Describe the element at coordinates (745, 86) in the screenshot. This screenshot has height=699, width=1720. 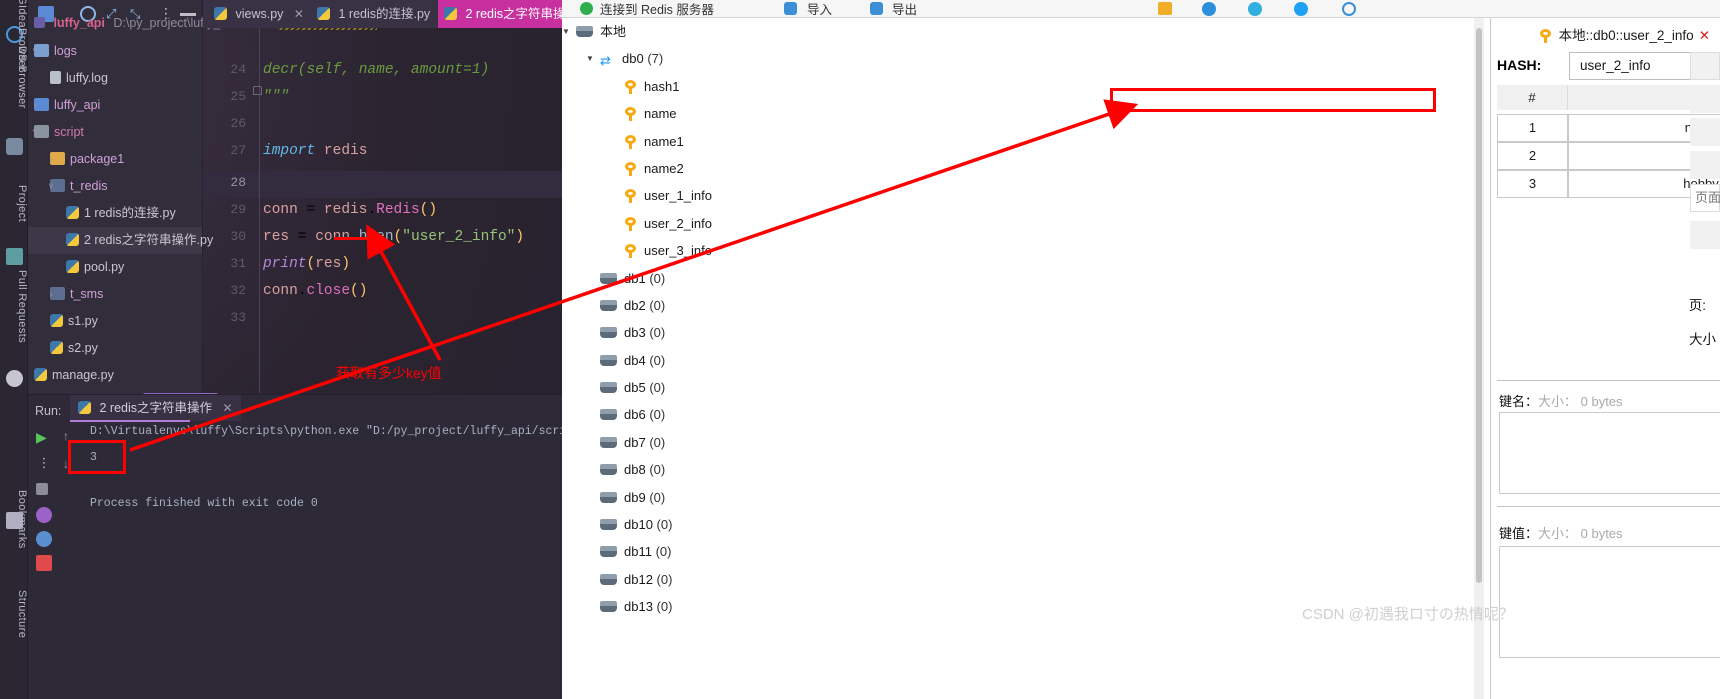
I see `redis-tree-item-2: hash1` at that location.